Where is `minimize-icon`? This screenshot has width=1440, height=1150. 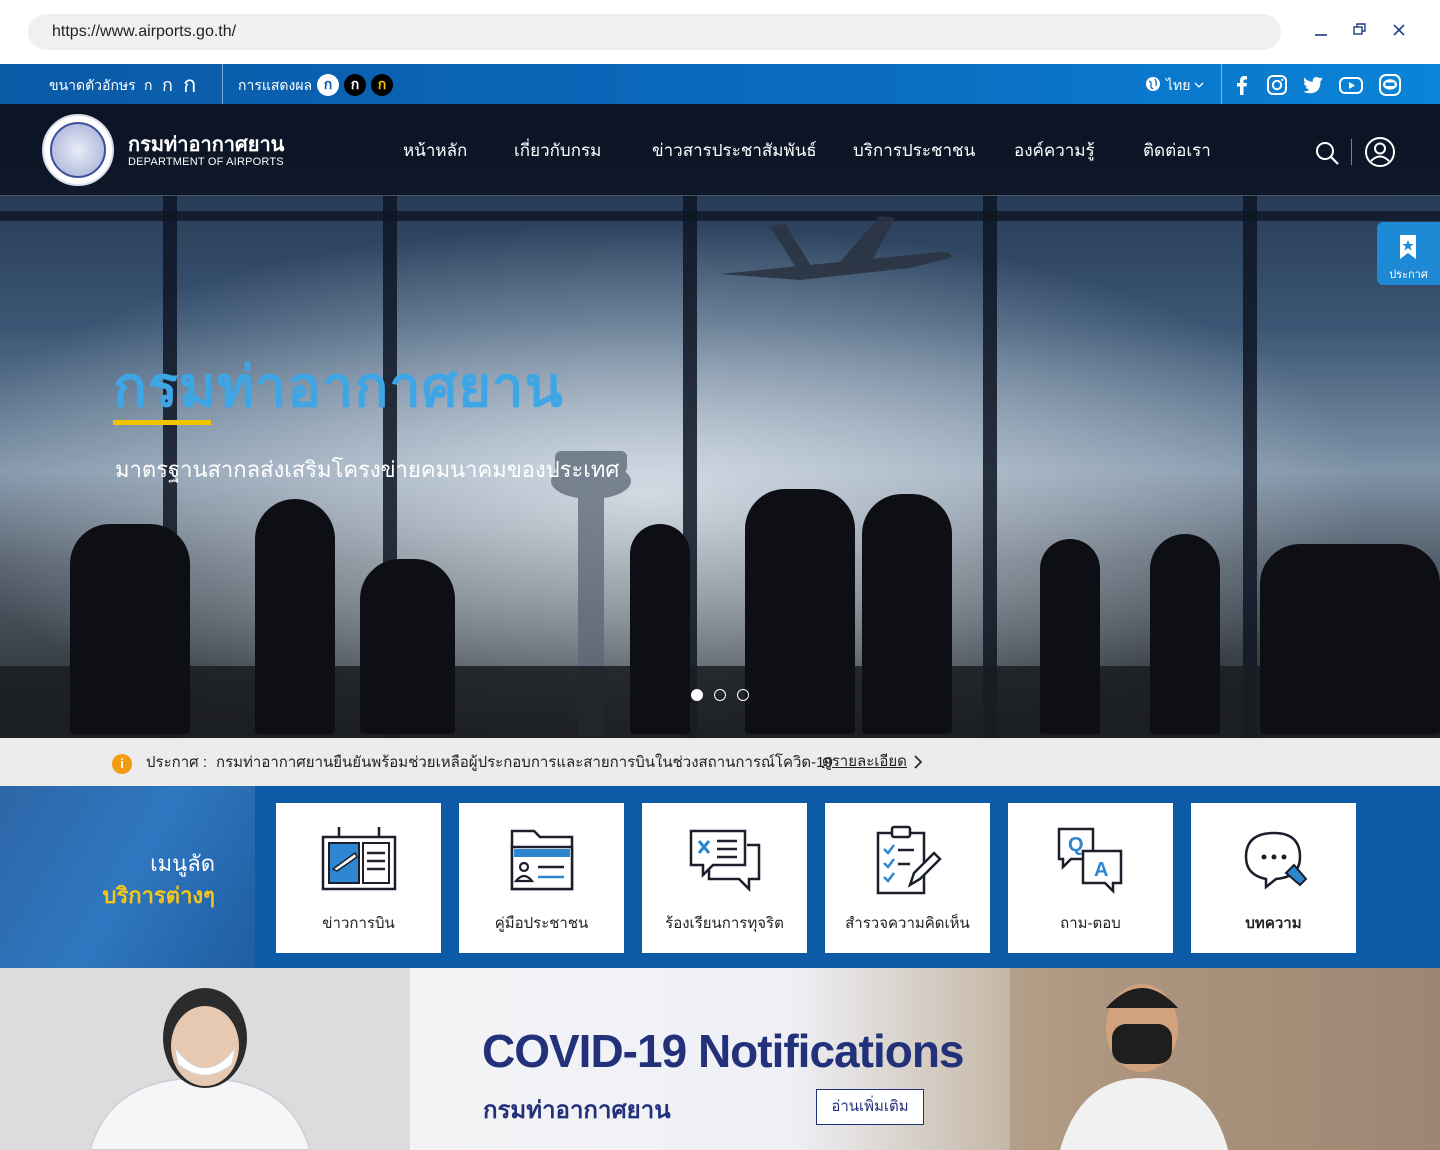 minimize-icon is located at coordinates (1321, 32).